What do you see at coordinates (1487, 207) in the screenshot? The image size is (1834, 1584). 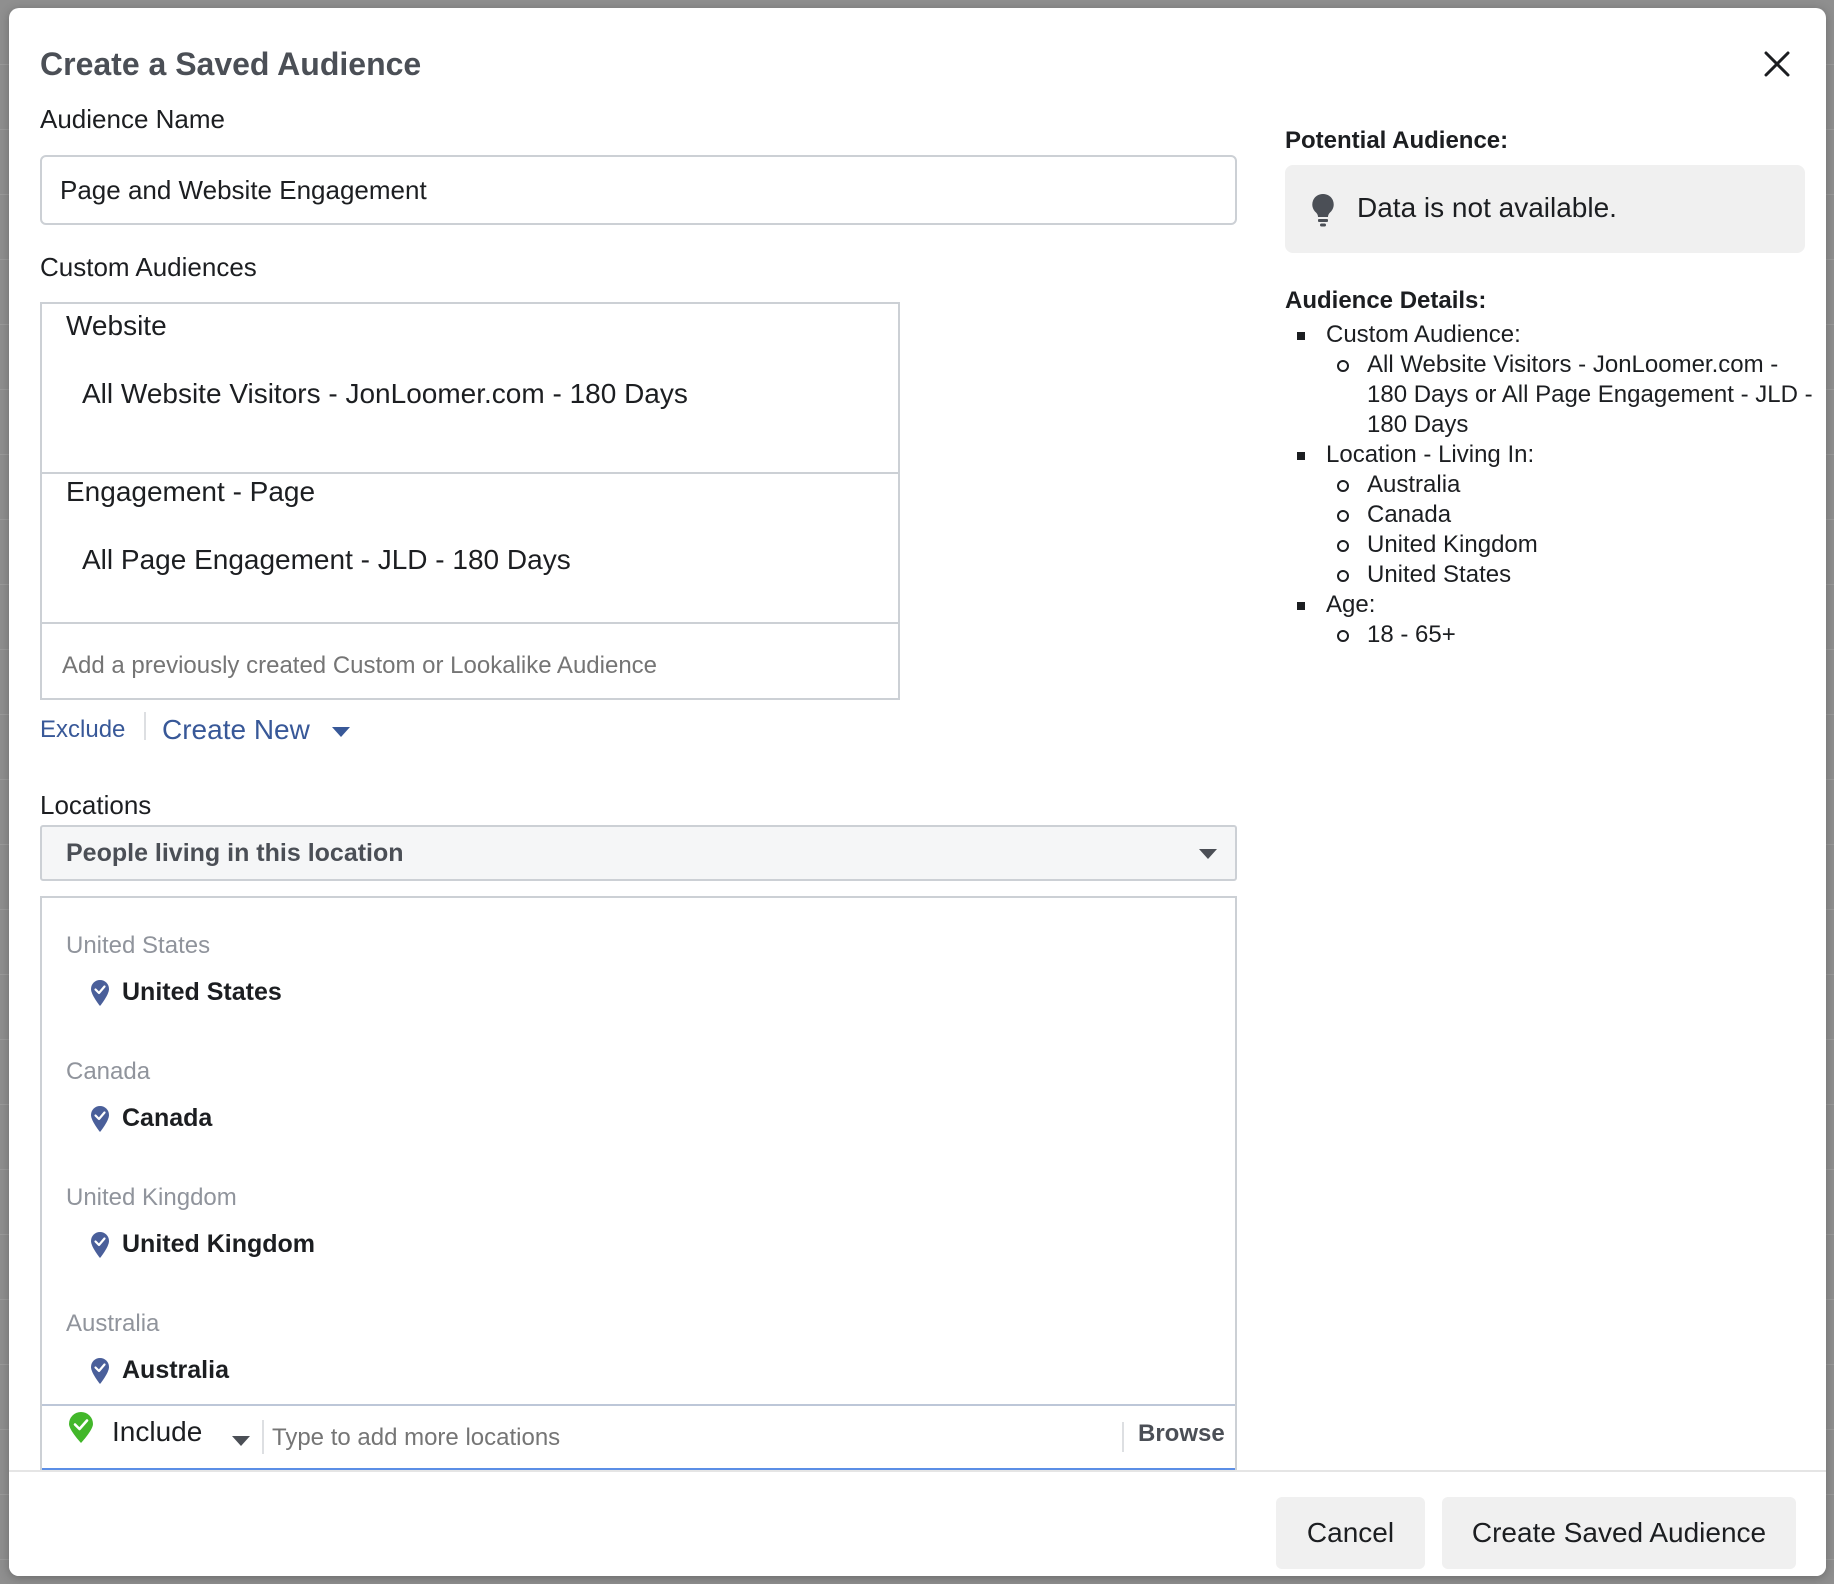 I see `potential-audience-message: Data is not available.` at bounding box center [1487, 207].